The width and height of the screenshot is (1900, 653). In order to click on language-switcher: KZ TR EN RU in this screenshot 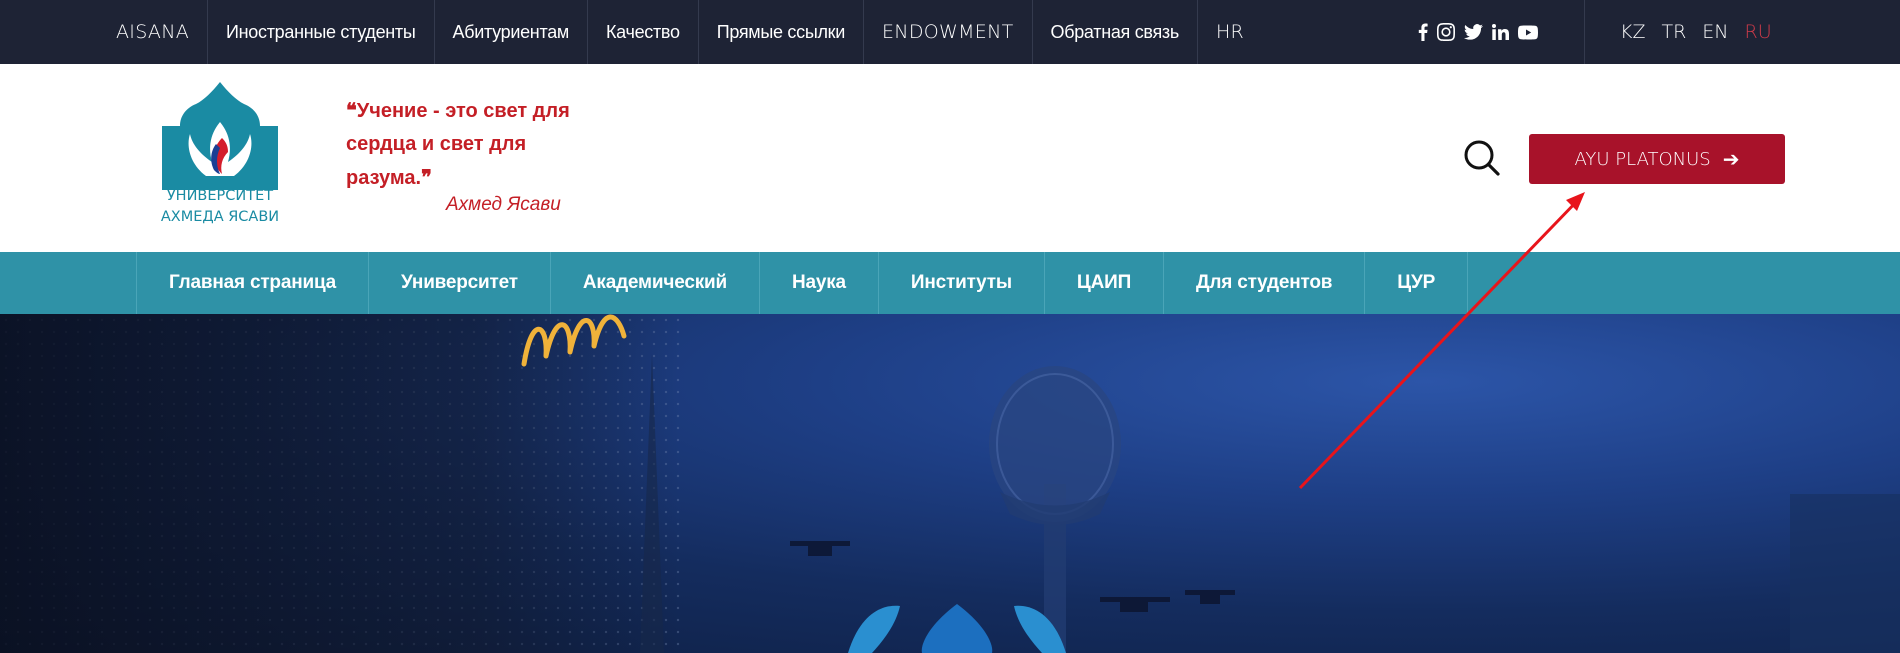, I will do `click(1696, 32)`.